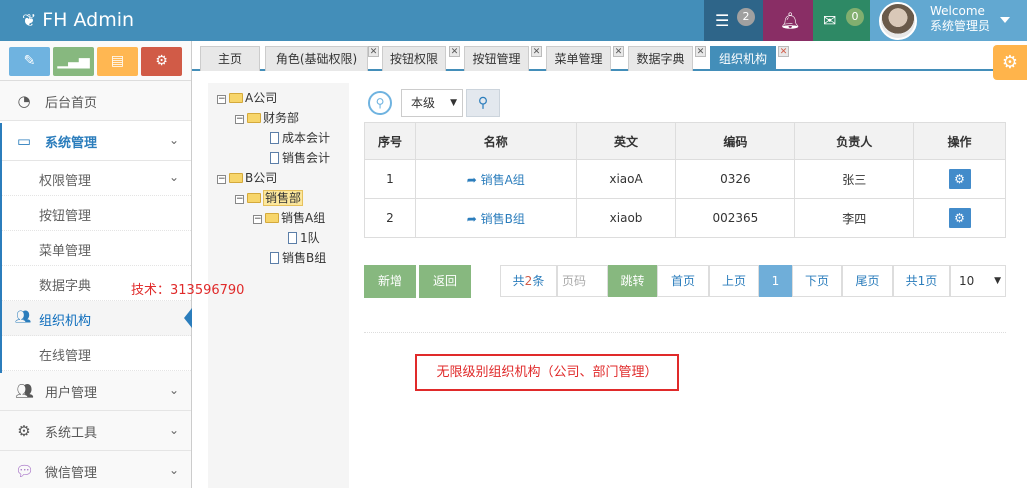 The image size is (1027, 488). What do you see at coordinates (71, 143) in the screenshot?
I see `sidebar-item-label: 系统管理` at bounding box center [71, 143].